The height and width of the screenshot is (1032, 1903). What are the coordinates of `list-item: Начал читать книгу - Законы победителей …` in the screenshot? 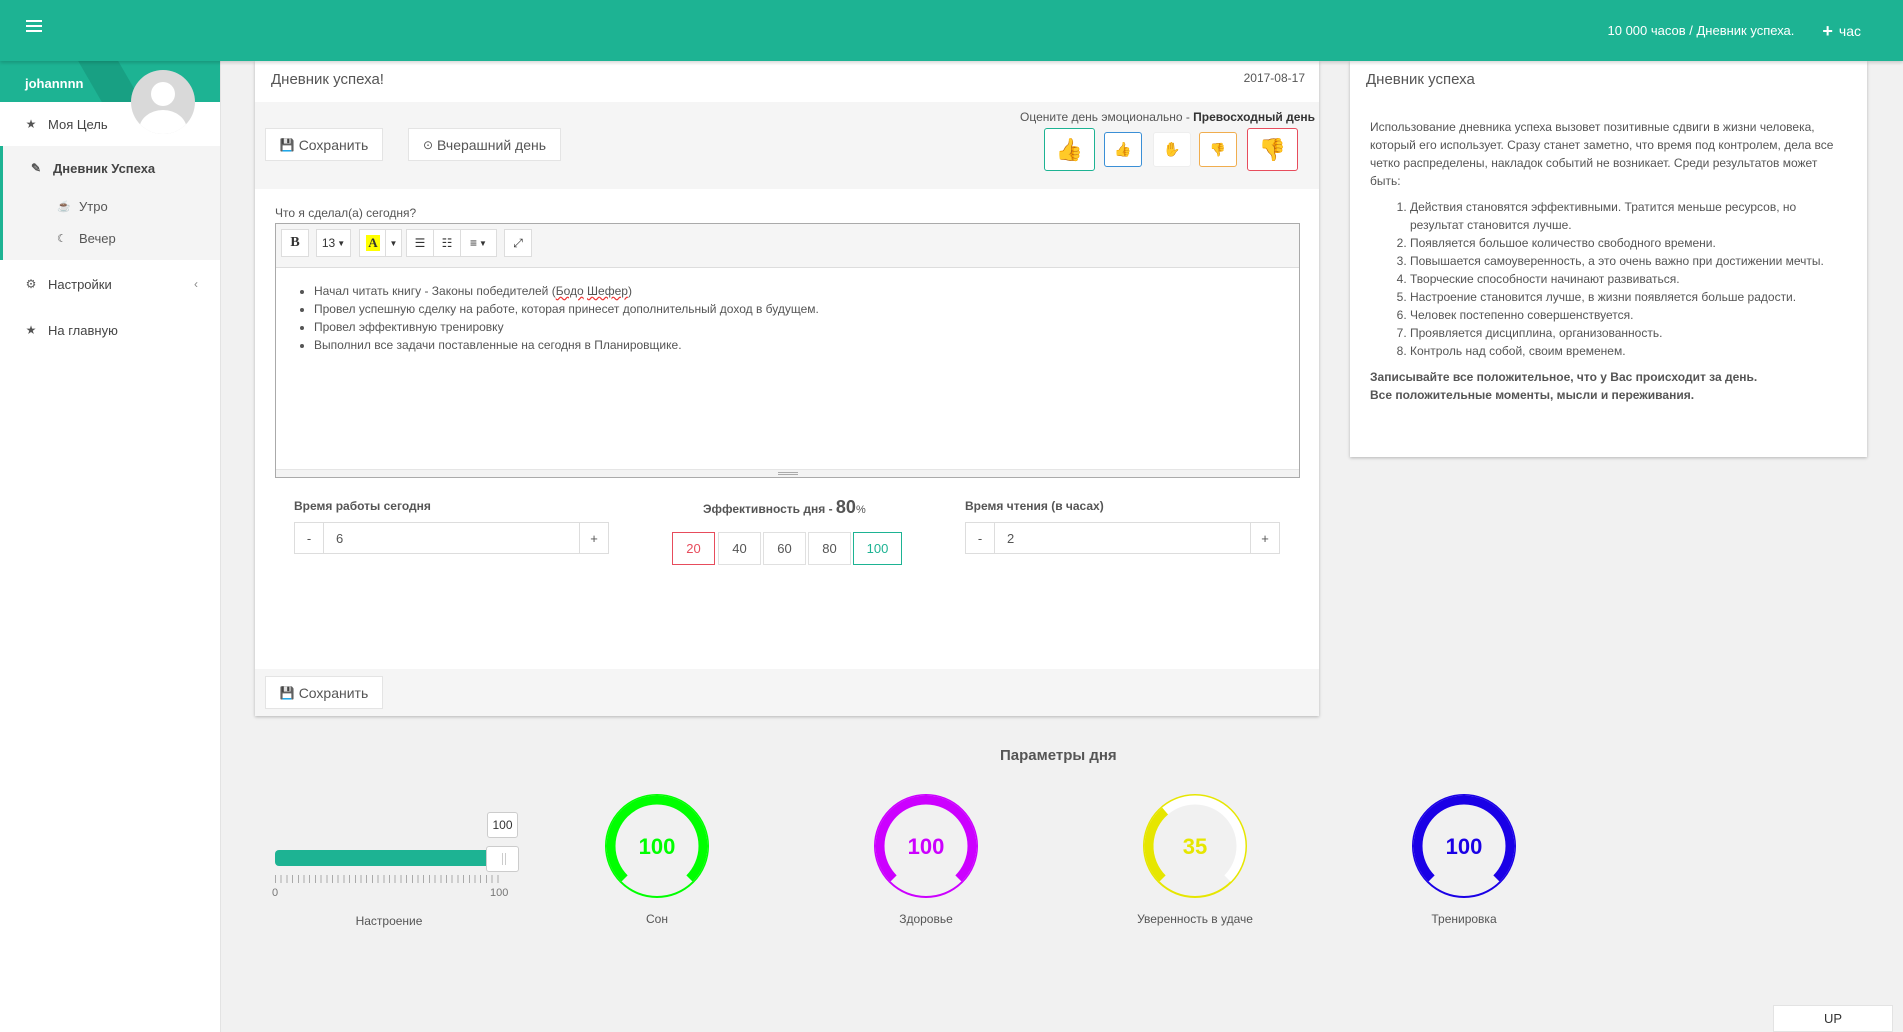 It's located at (806, 291).